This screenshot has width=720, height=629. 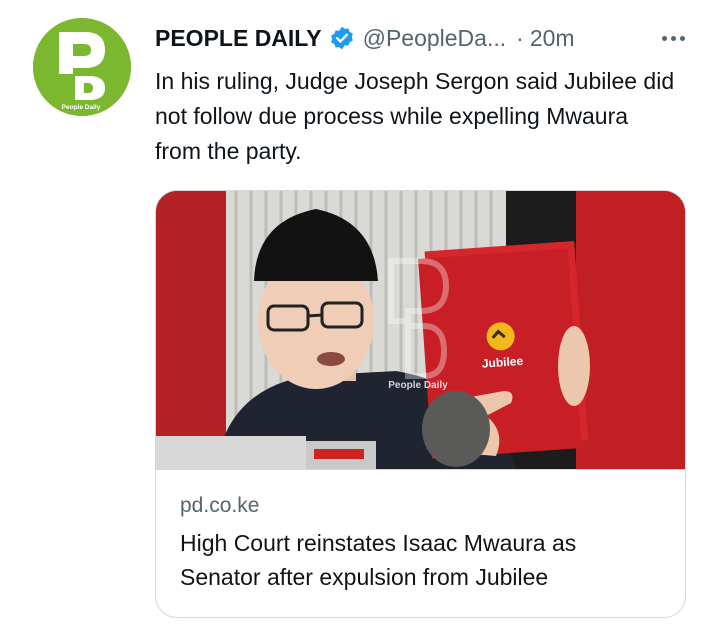 What do you see at coordinates (341, 38) in the screenshot?
I see `verified-badge-icon` at bounding box center [341, 38].